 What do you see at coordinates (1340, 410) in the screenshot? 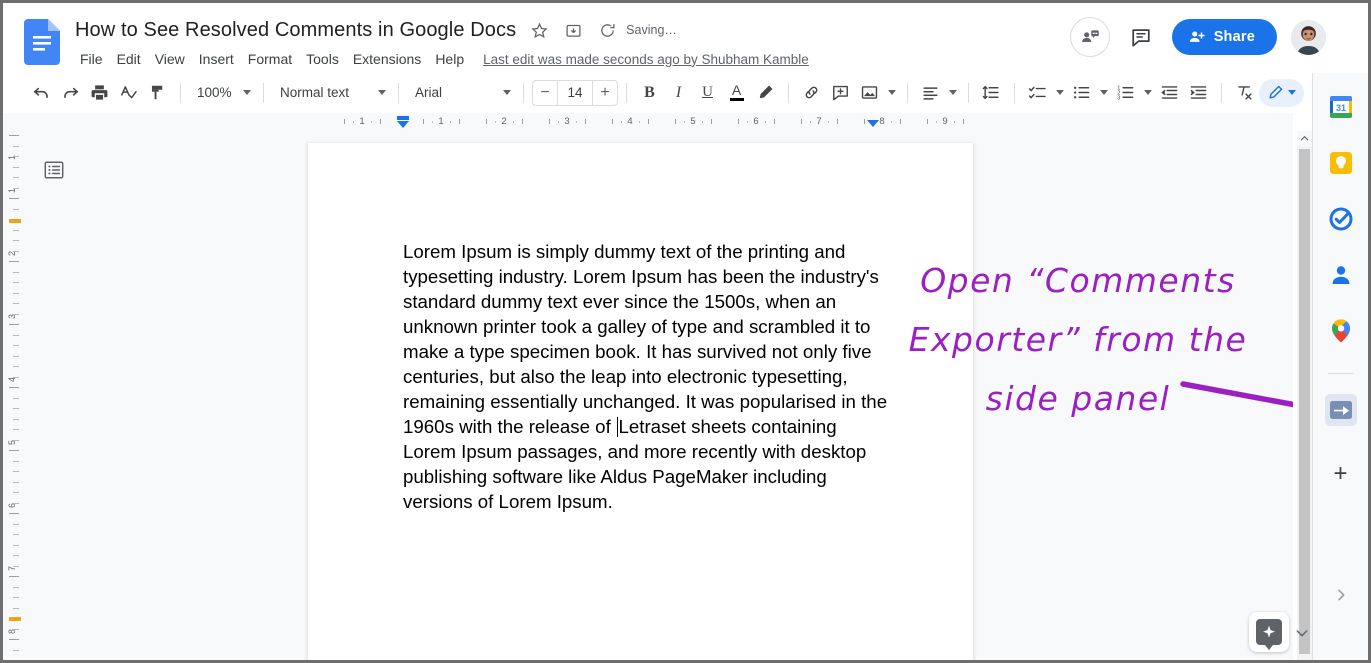
I see `sidebar-item-comments-exporter` at bounding box center [1340, 410].